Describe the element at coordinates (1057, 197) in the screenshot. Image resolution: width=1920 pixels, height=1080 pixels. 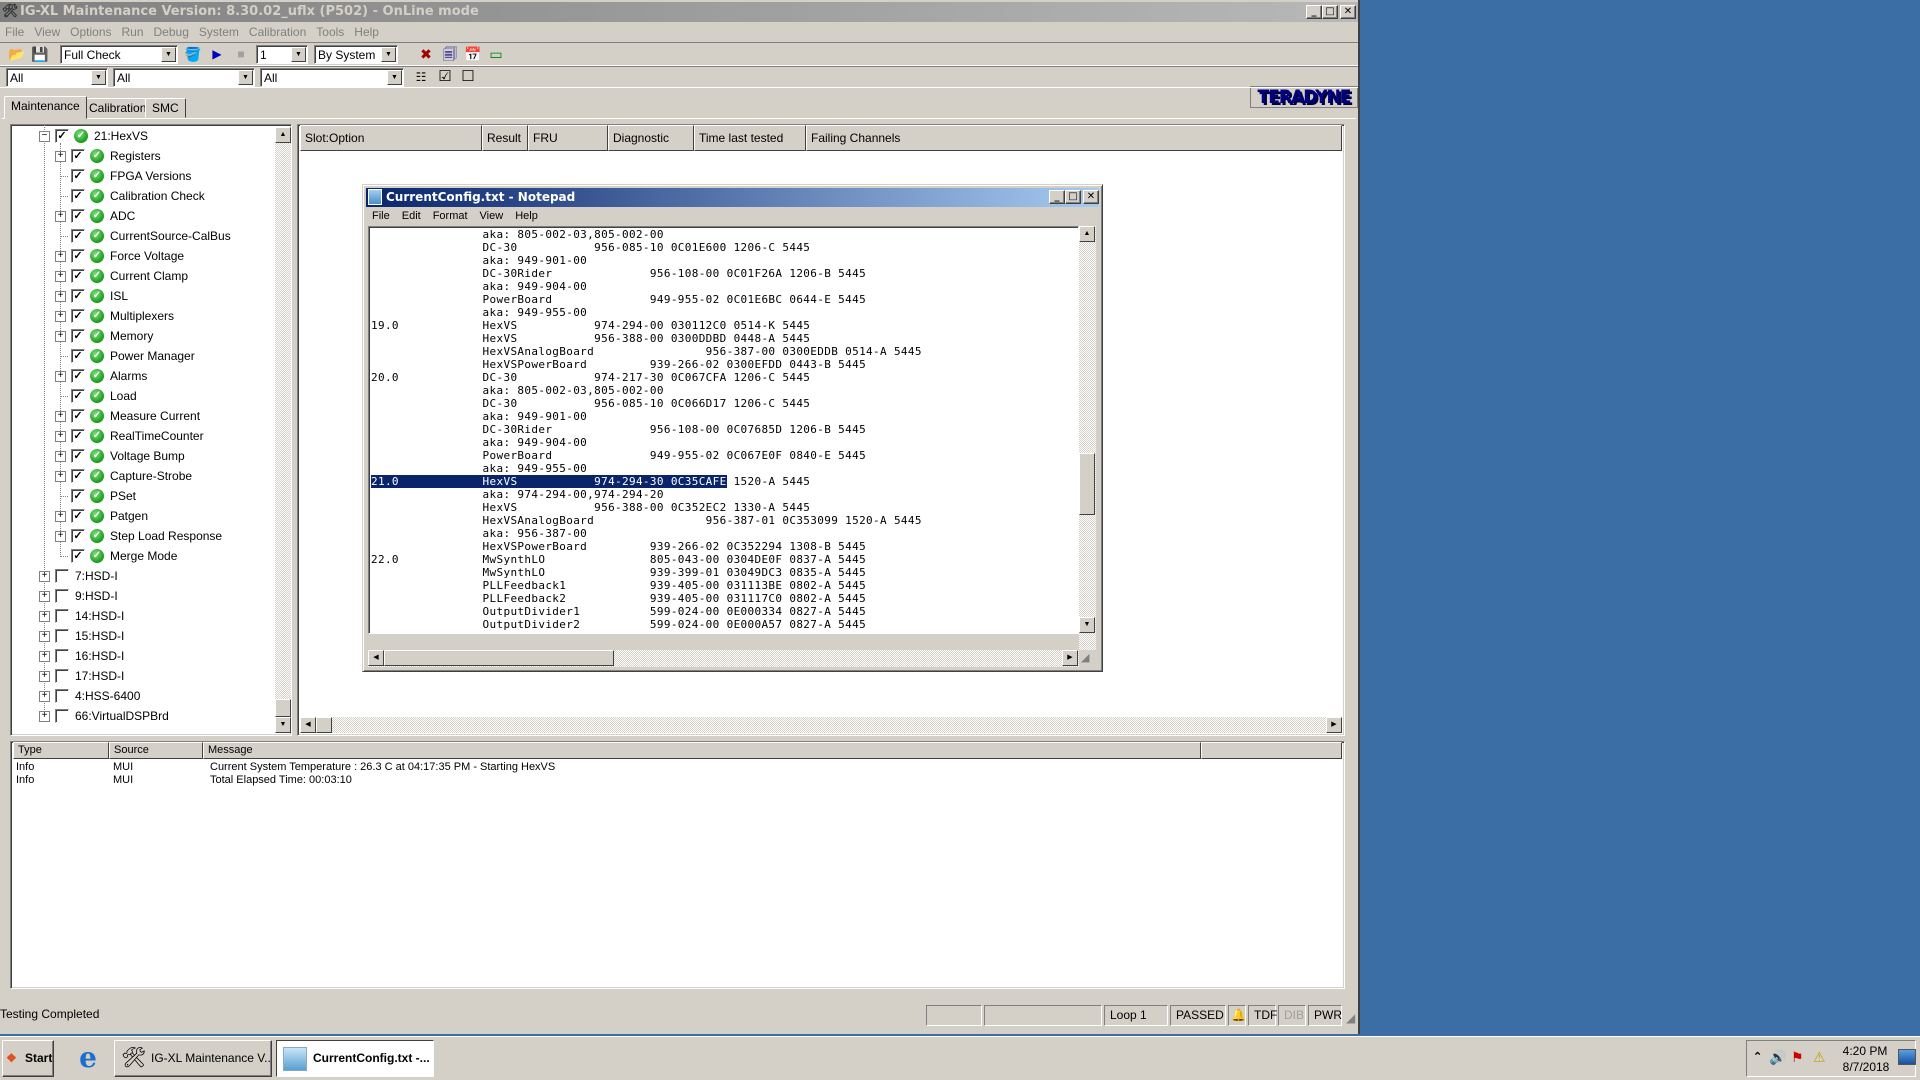
I see `notepad-minimize-button: _` at that location.